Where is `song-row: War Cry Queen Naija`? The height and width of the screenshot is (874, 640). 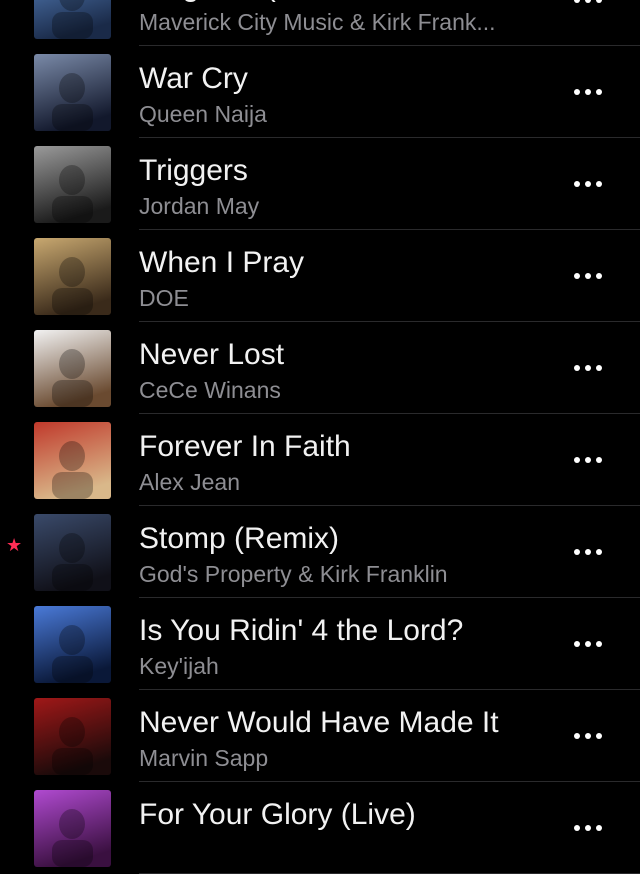
song-row: War Cry Queen Naija is located at coordinates (320, 92).